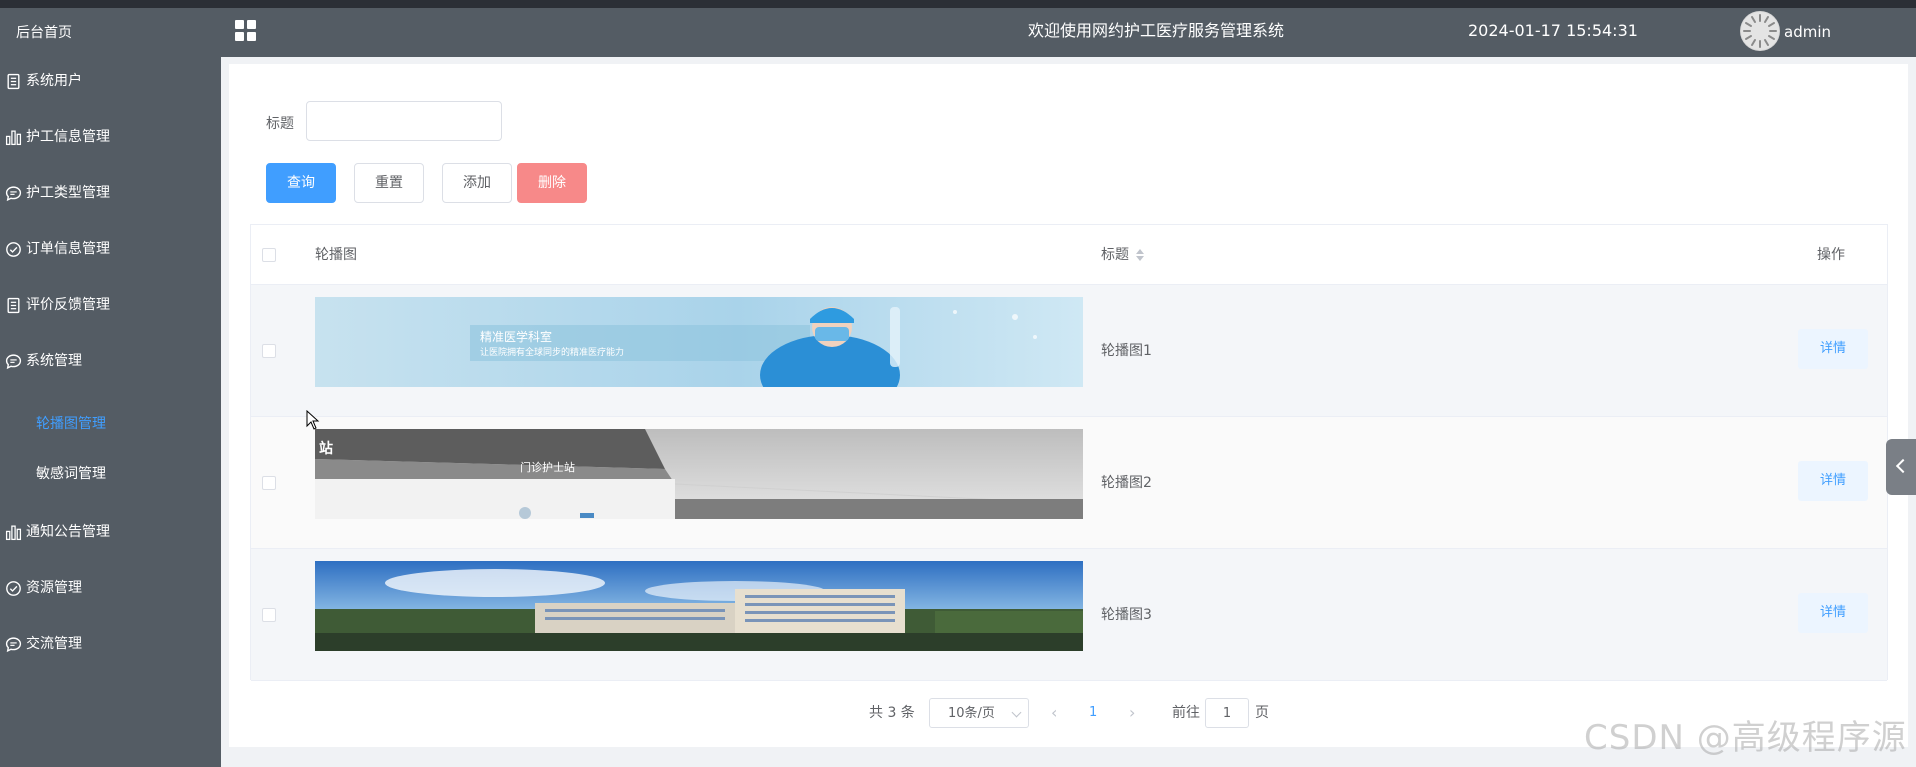  Describe the element at coordinates (54, 81) in the screenshot. I see `sidebar-item-label: 系统用户` at that location.